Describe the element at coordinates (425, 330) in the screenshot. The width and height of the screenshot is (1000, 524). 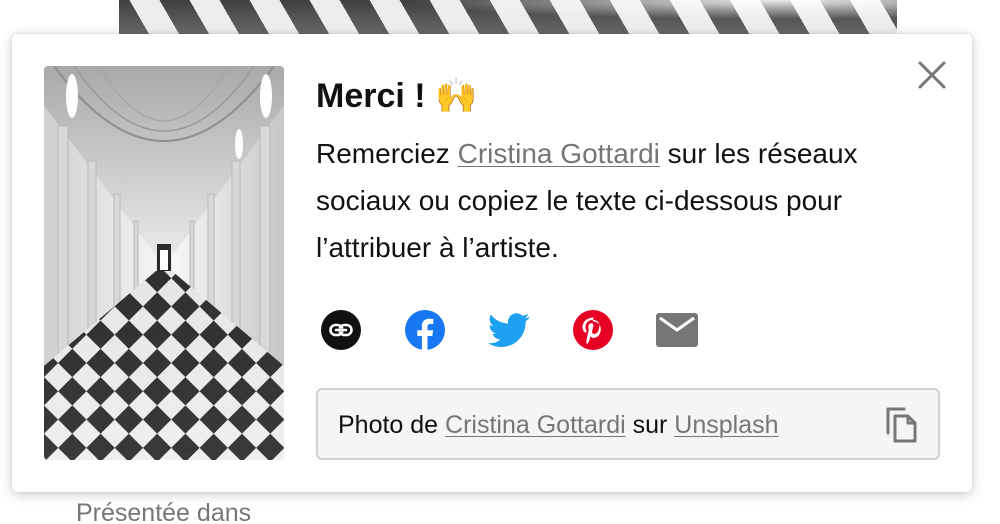
I see `facebook-icon` at that location.